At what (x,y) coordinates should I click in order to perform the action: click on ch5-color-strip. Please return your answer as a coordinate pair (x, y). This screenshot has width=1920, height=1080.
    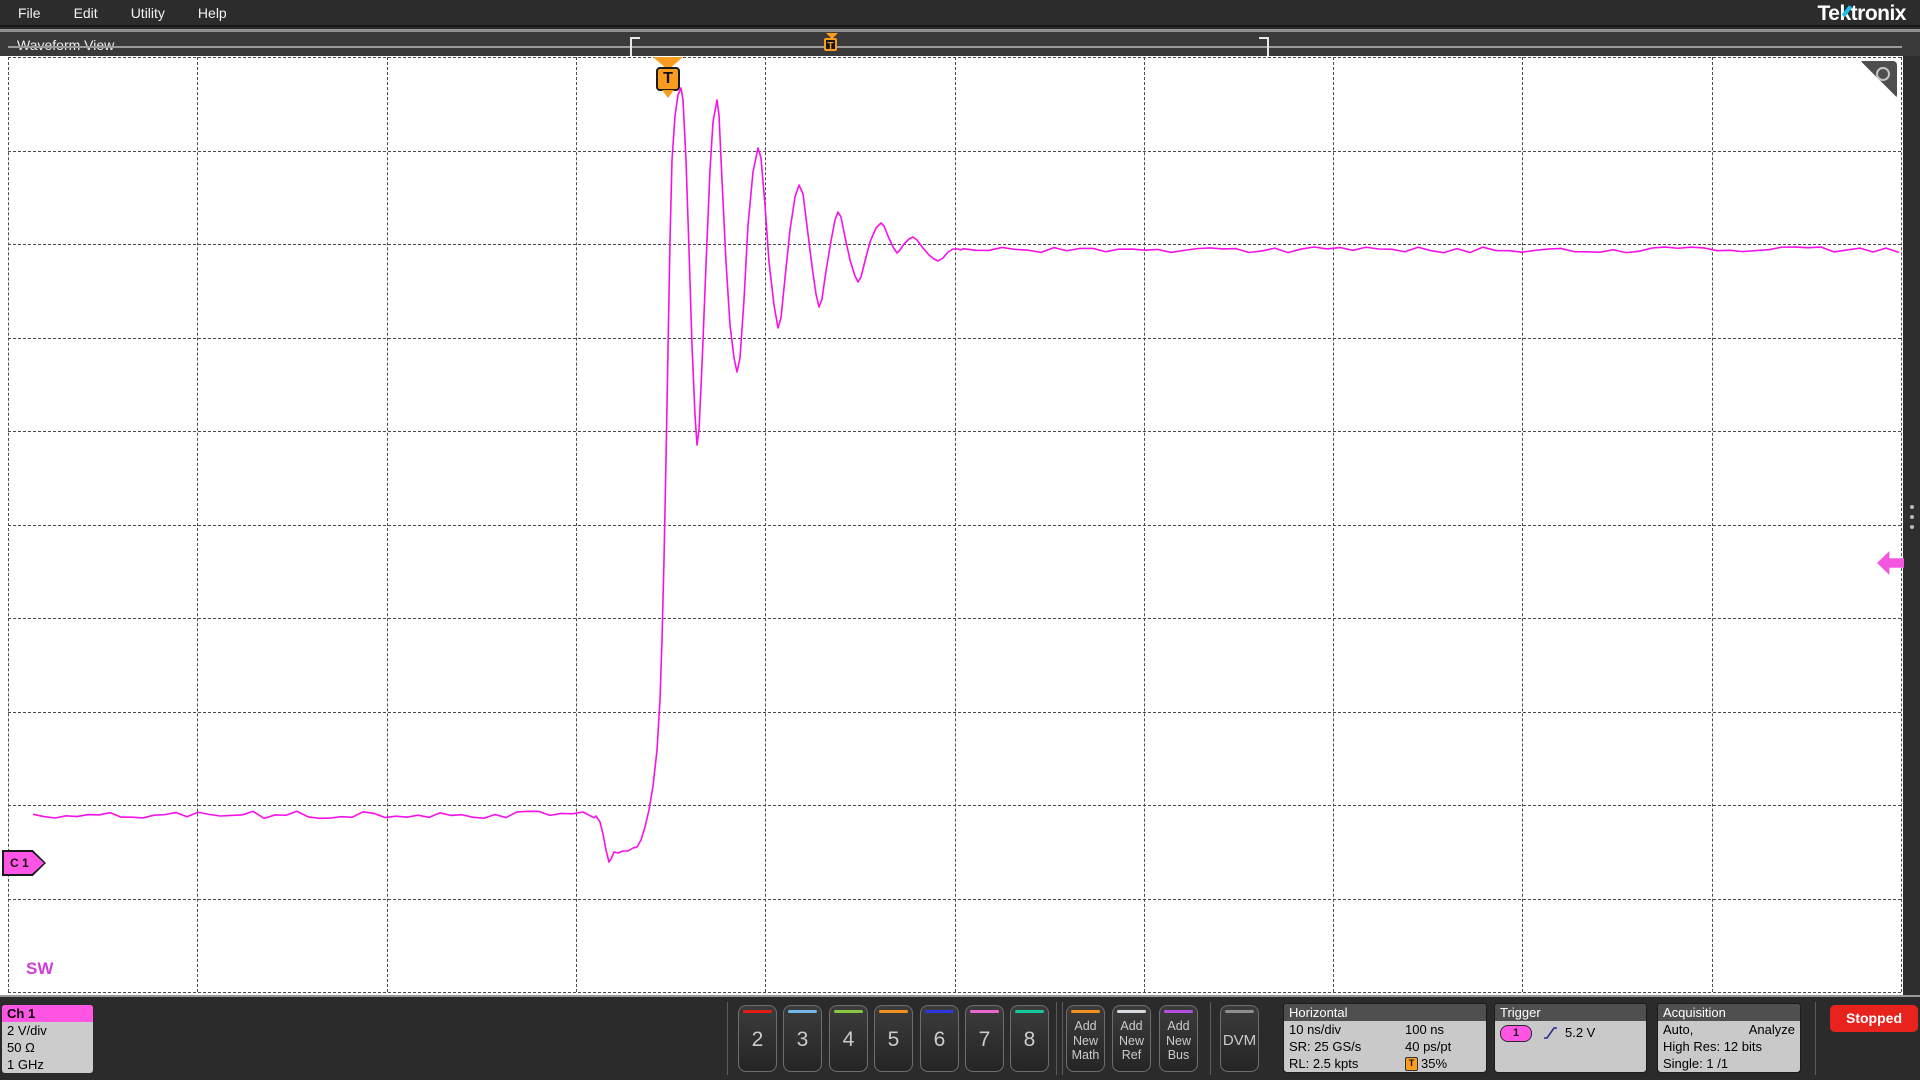
    Looking at the image, I should click on (893, 1011).